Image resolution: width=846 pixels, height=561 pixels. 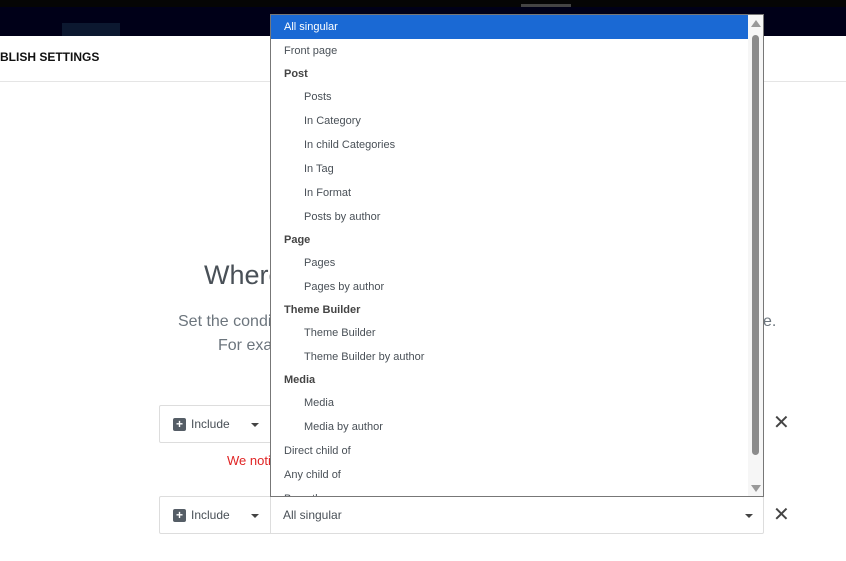 I want to click on condition-select: All singular, so click(x=312, y=515).